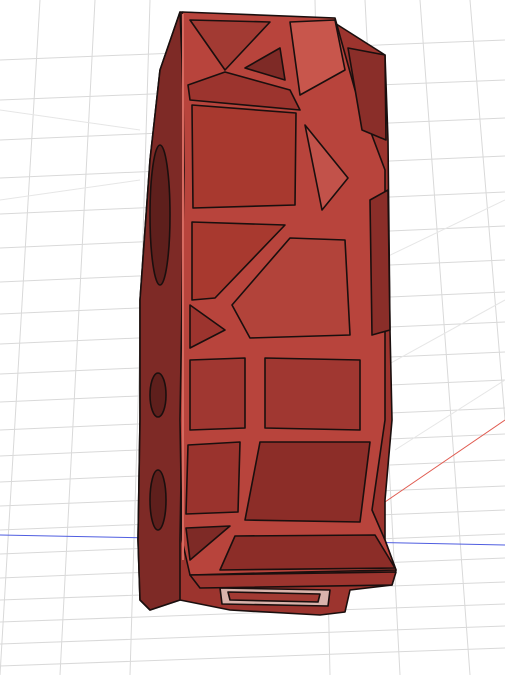  I want to click on side-hole-upper, so click(160, 215).